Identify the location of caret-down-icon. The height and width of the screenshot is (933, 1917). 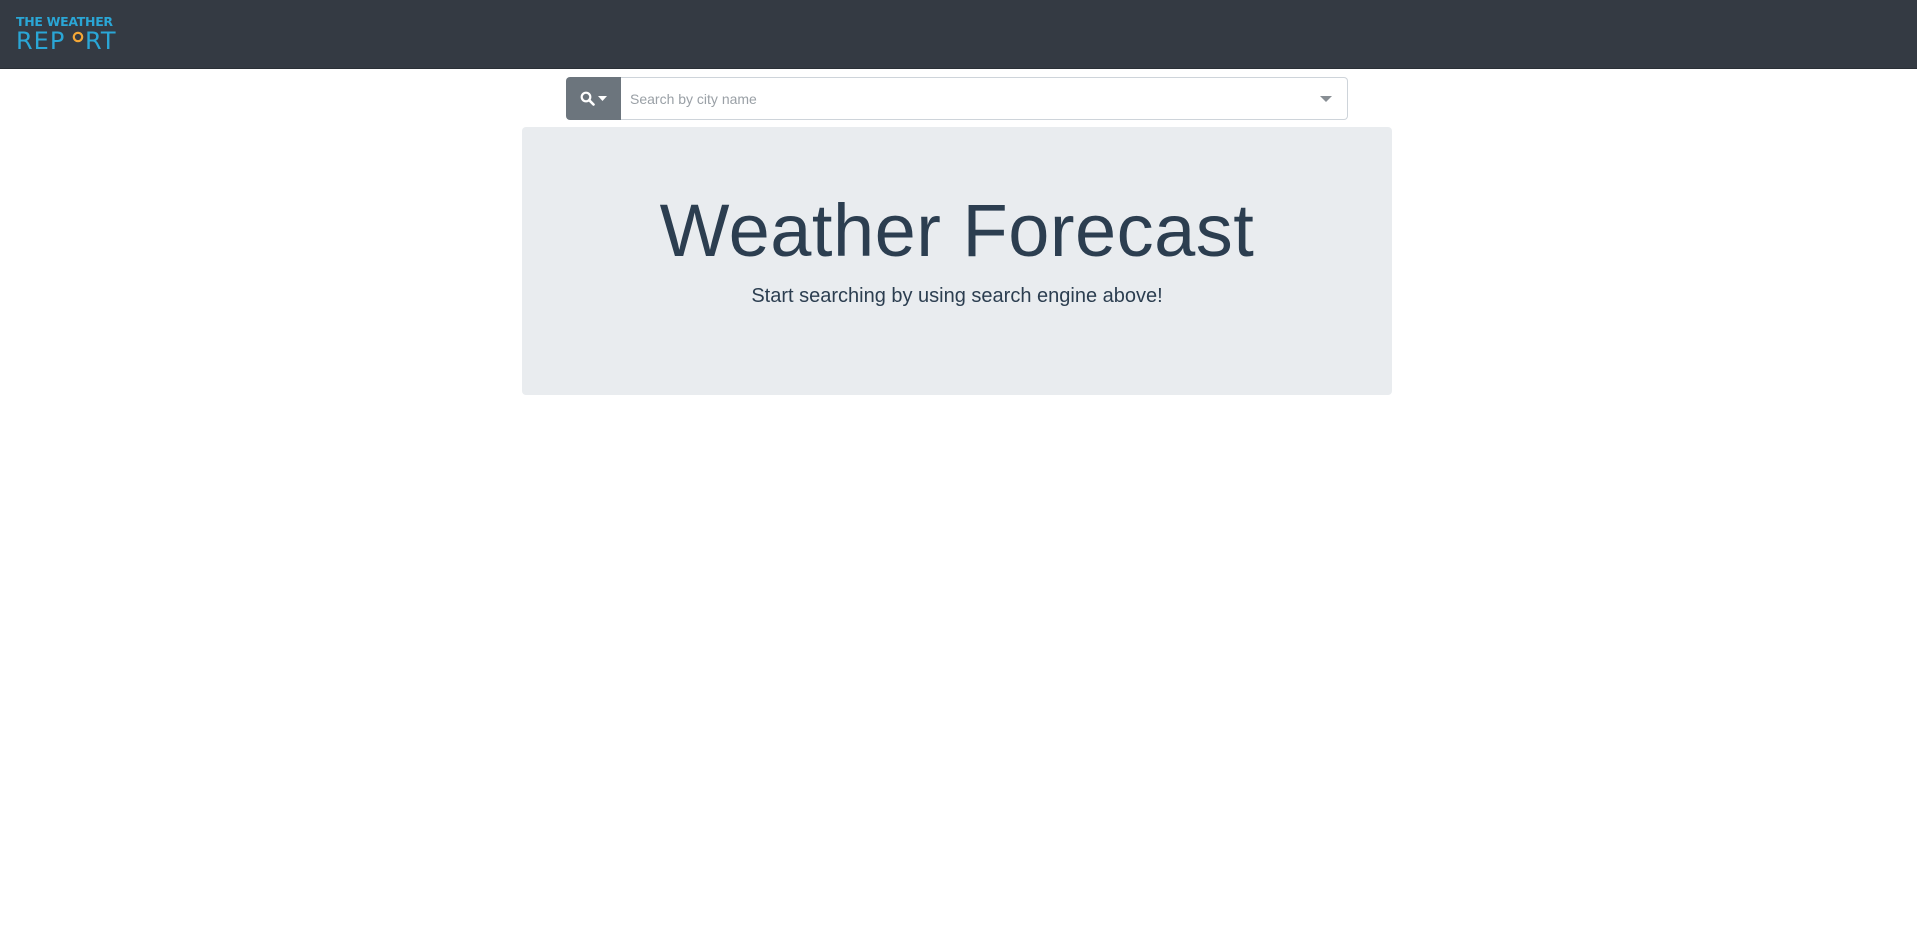
(602, 98).